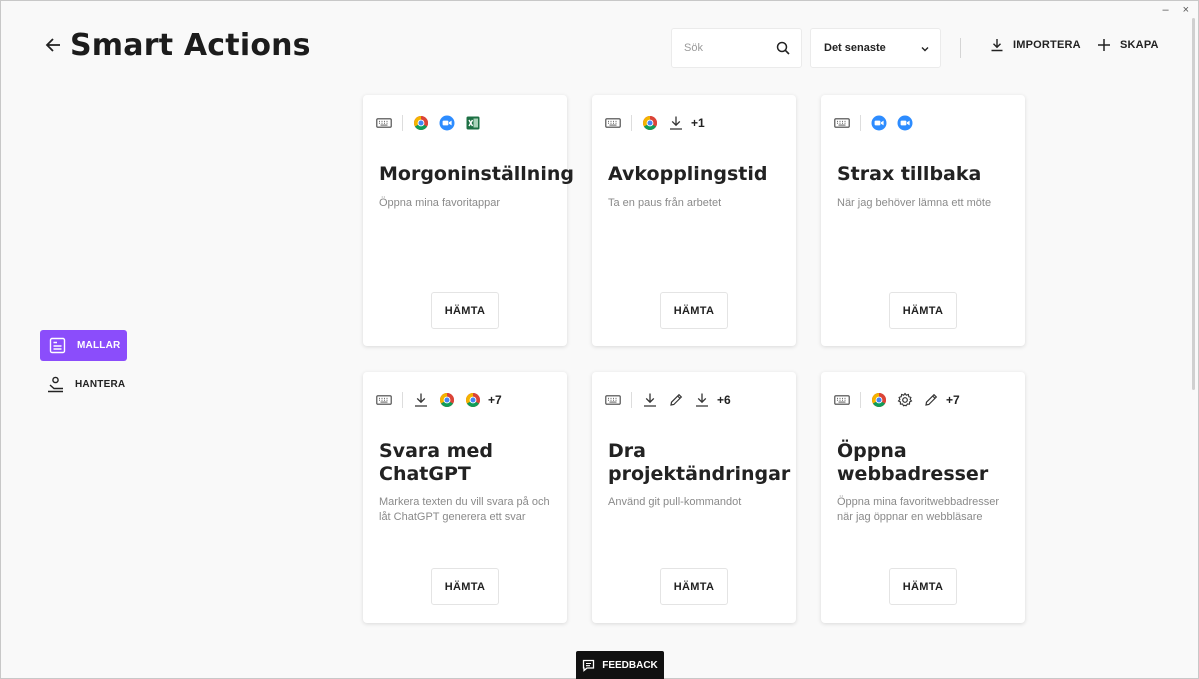 This screenshot has width=1199, height=679. I want to click on card-description: Ta en paus från arbetet, so click(665, 203).